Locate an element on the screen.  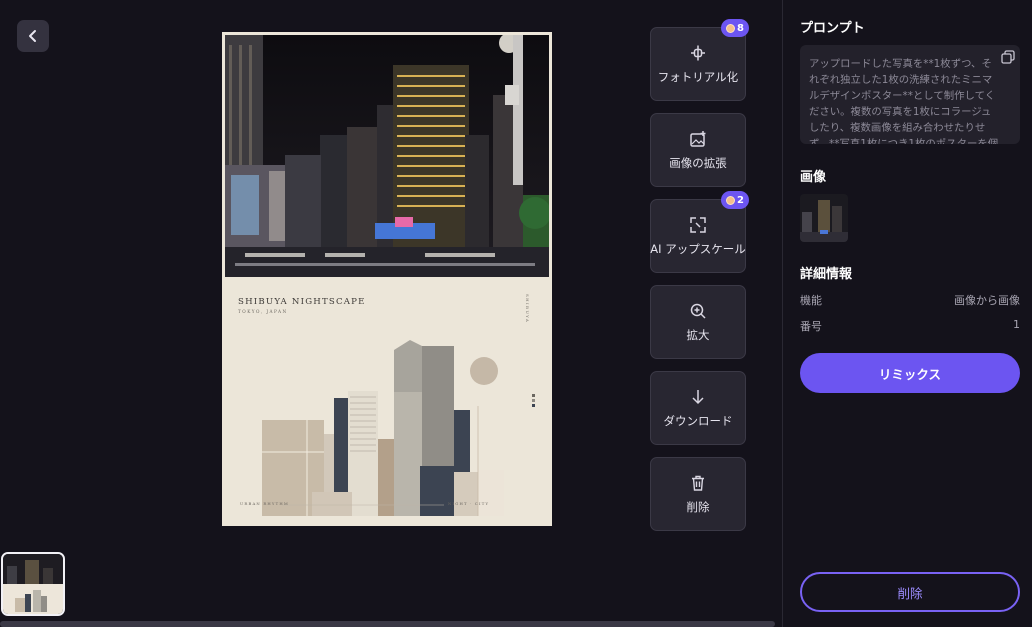
zoom-button: 拡大 is located at coordinates (698, 322).